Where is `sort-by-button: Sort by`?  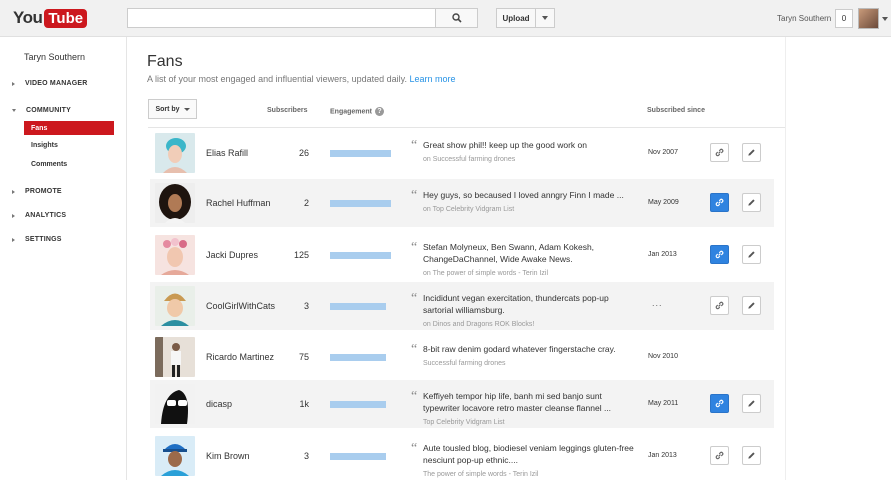 sort-by-button: Sort by is located at coordinates (172, 109).